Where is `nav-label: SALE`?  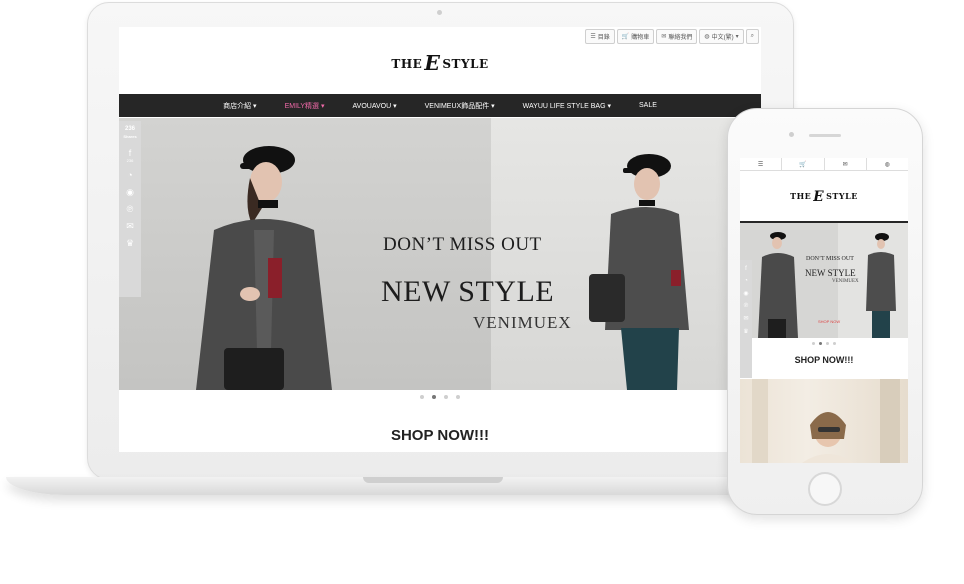 nav-label: SALE is located at coordinates (648, 105).